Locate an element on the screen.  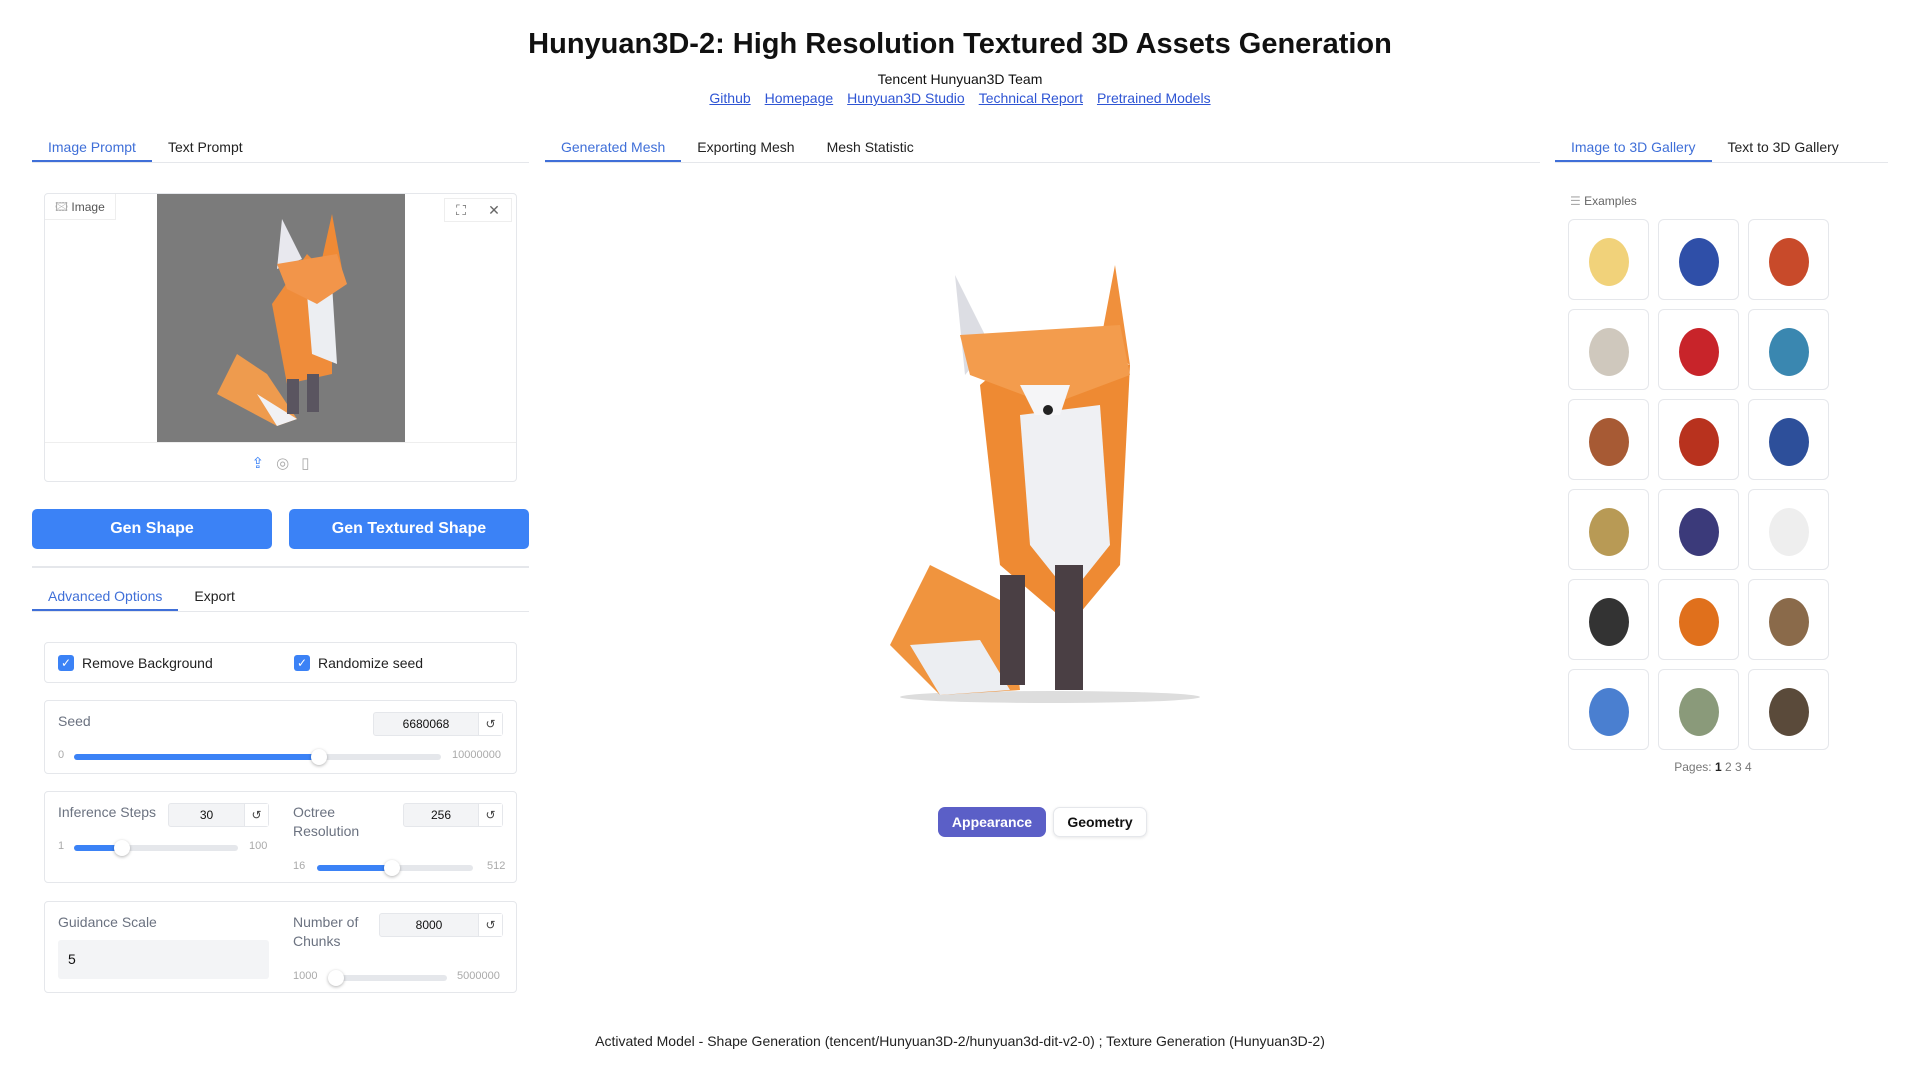
witch-hat-thumbnail is located at coordinates (1698, 531).